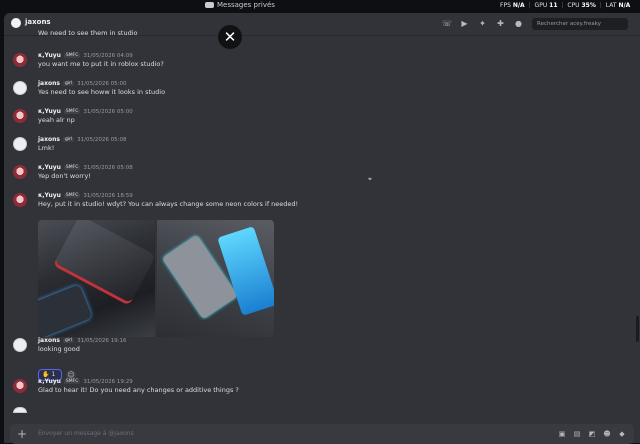  I want to click on gif-icon: ▤, so click(577, 434).